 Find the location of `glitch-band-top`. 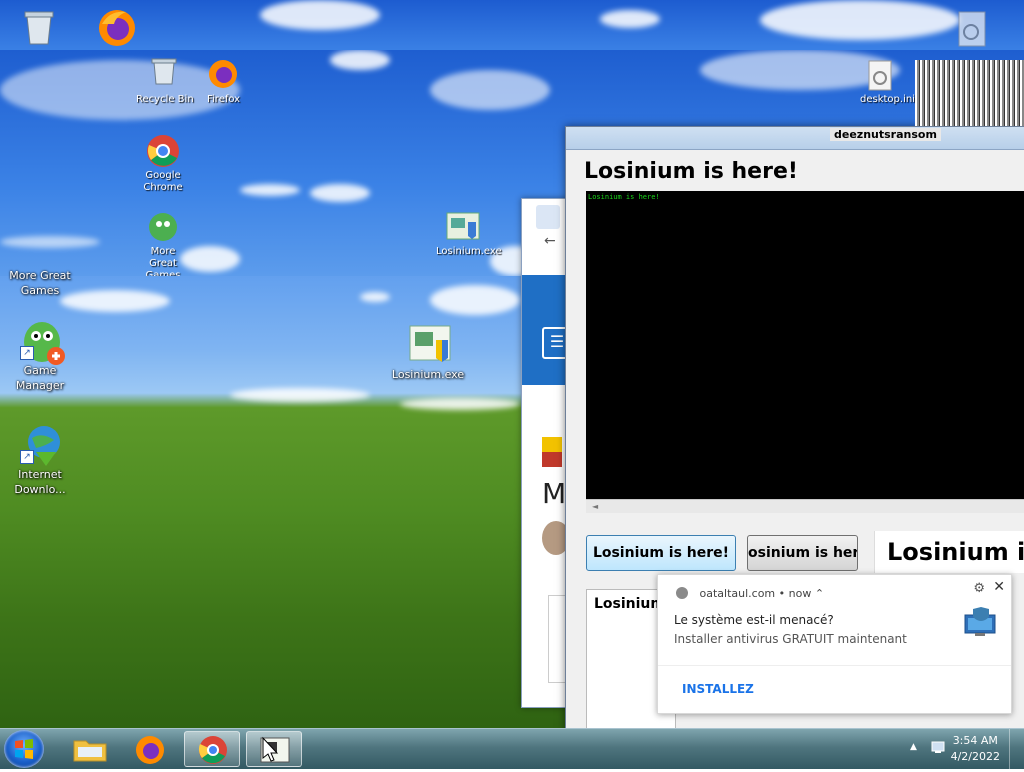

glitch-band-top is located at coordinates (512, 25).